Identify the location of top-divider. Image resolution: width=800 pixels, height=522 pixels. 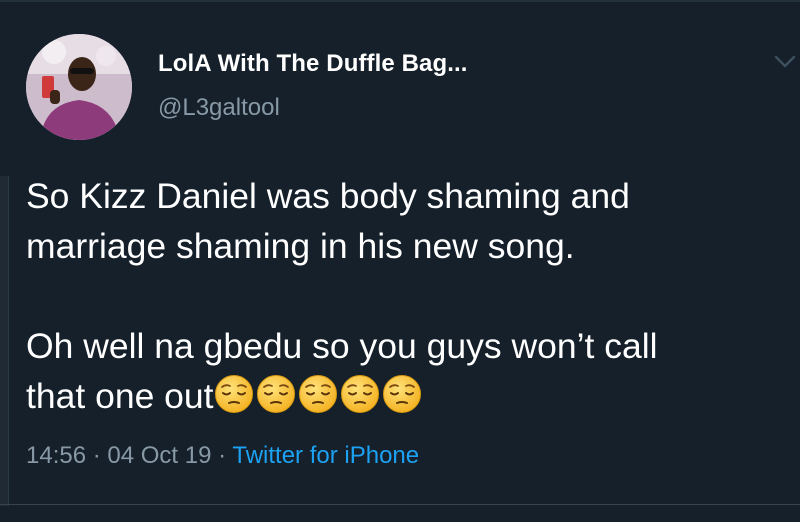
(400, 1).